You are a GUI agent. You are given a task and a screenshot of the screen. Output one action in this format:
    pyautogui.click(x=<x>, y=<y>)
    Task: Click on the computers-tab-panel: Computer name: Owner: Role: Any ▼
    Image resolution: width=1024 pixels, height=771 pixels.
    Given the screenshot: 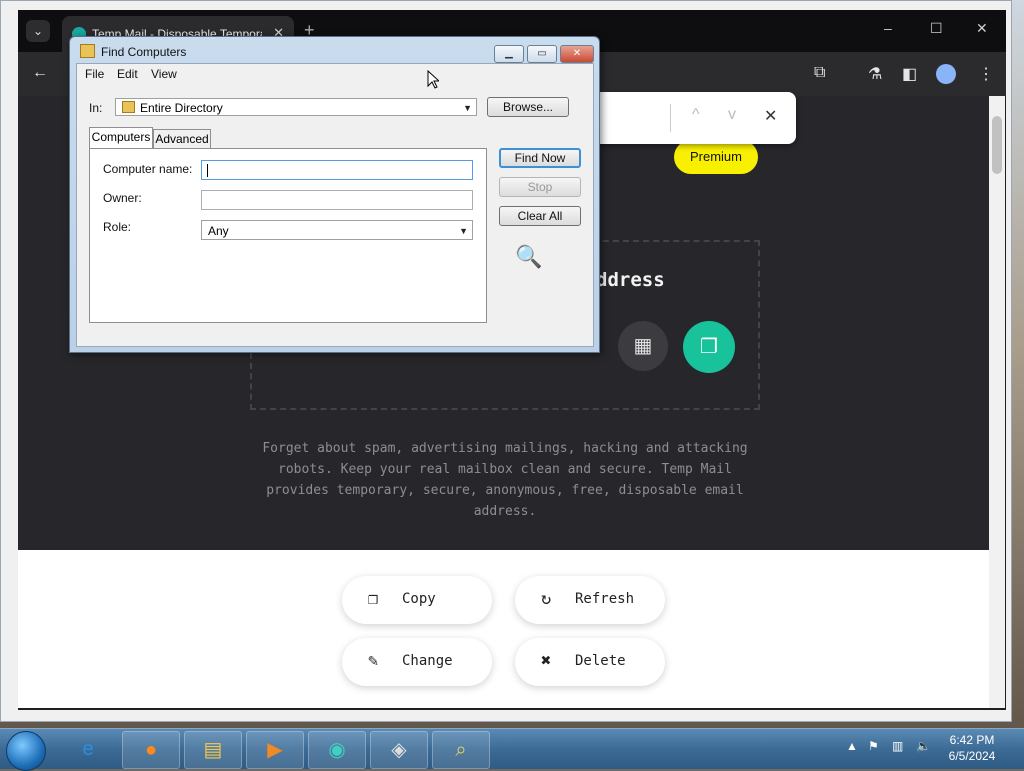 What is the action you would take?
    pyautogui.click(x=288, y=235)
    